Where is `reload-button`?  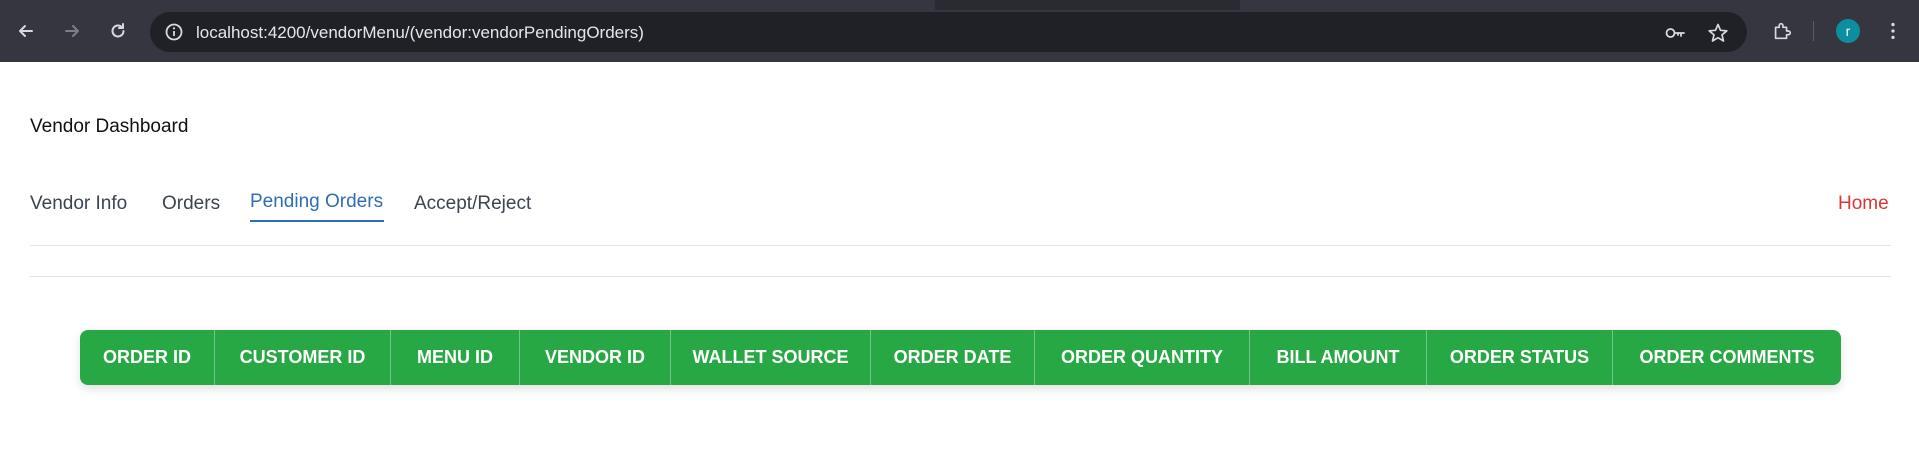
reload-button is located at coordinates (118, 31).